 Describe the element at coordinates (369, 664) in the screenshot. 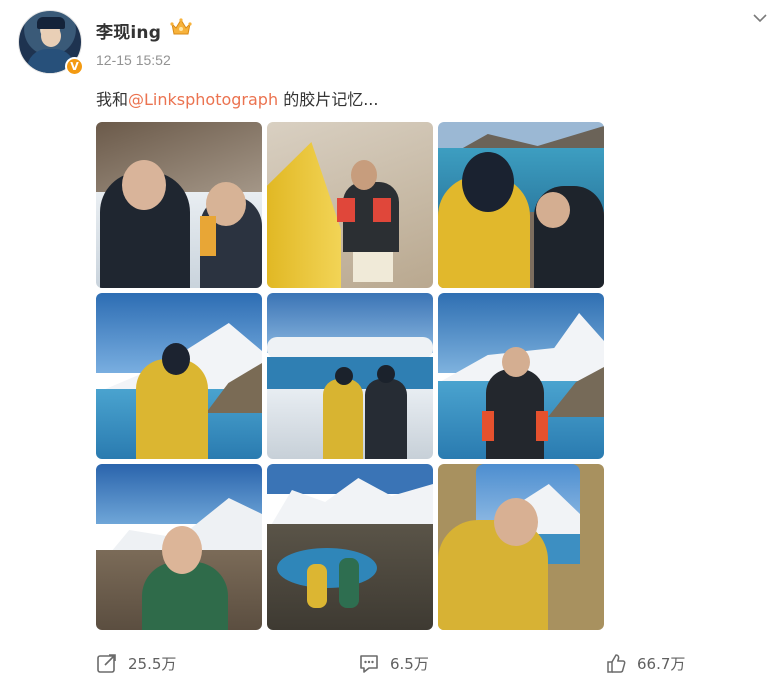

I see `comment-icon` at that location.